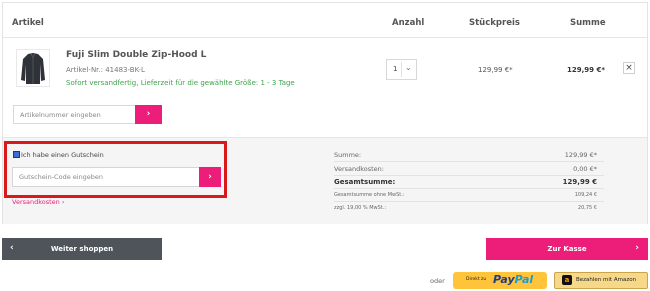  What do you see at coordinates (105, 70) in the screenshot?
I see `product-number: Artikel-Nr.: 41483-BK-L` at bounding box center [105, 70].